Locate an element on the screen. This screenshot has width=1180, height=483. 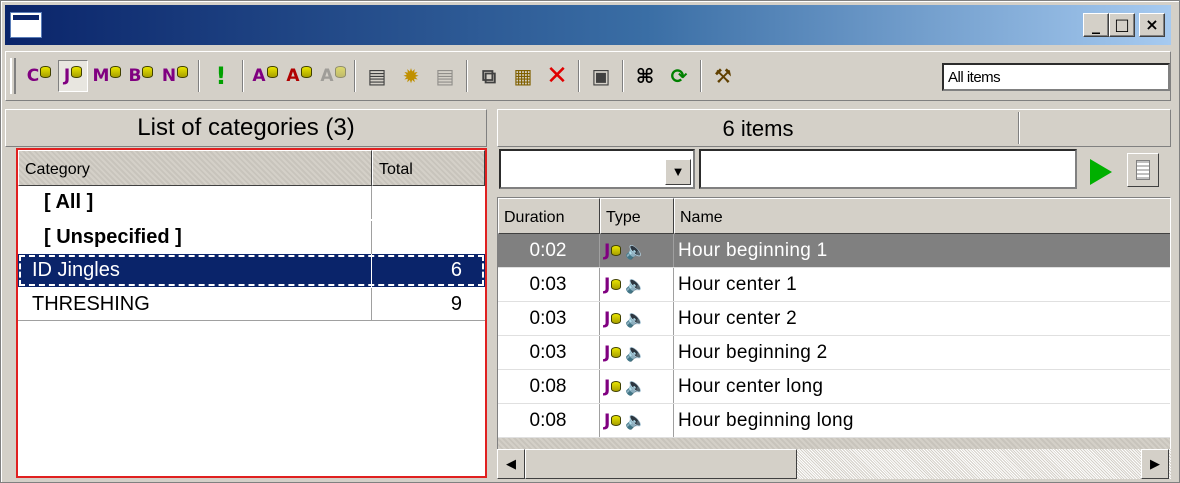
edit-item-button: A is located at coordinates (299, 76).